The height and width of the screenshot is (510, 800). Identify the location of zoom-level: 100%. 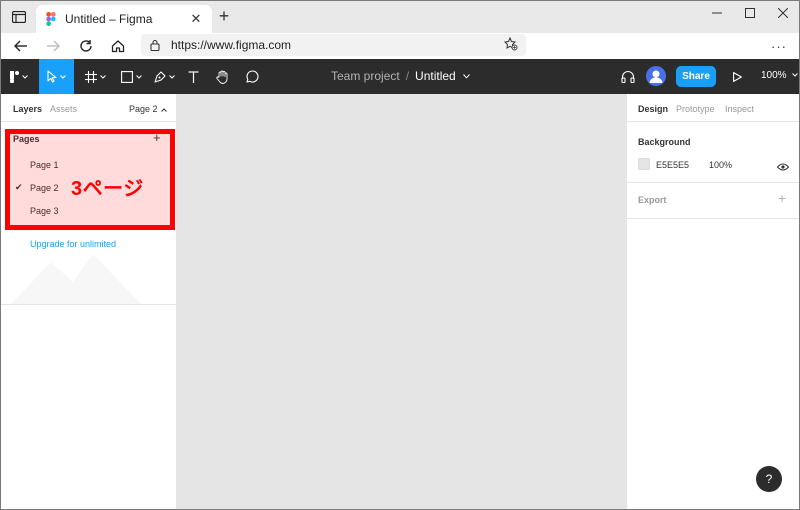
(780, 75).